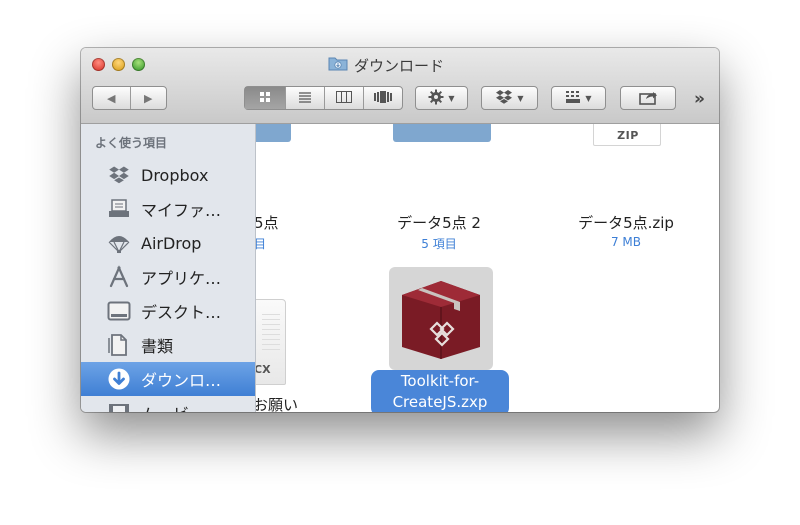  I want to click on list-icon, so click(305, 98).